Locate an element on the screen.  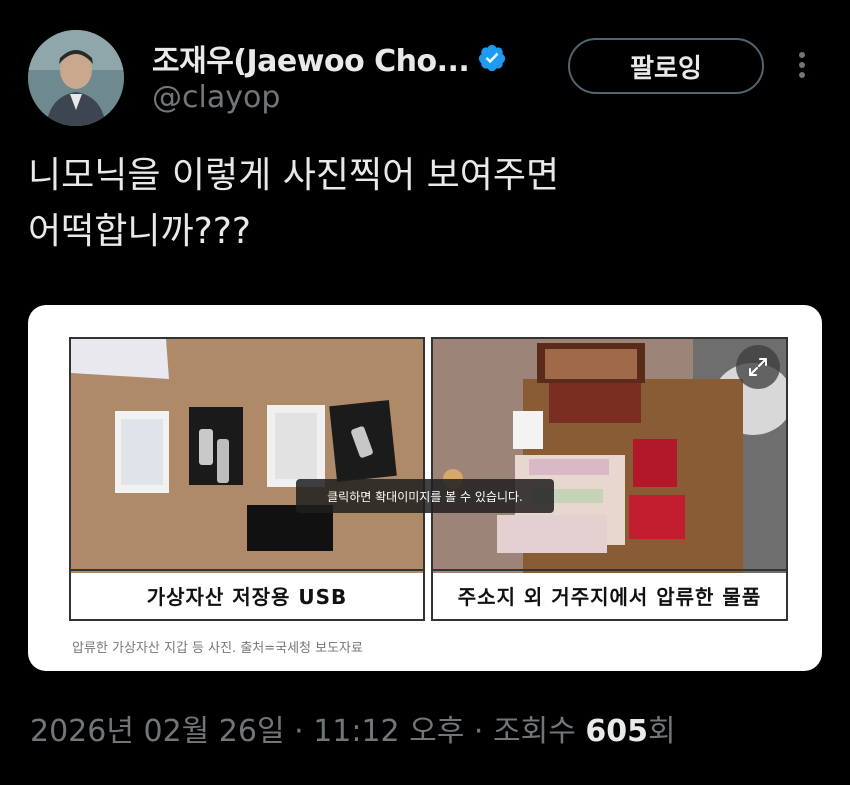
expand-icon is located at coordinates (758, 367).